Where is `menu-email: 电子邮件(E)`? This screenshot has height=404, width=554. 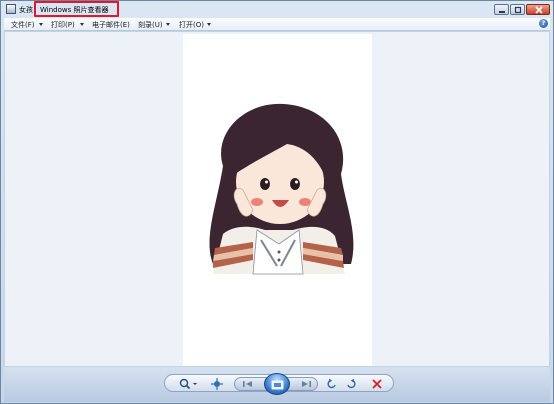
menu-email: 电子邮件(E) is located at coordinates (111, 25).